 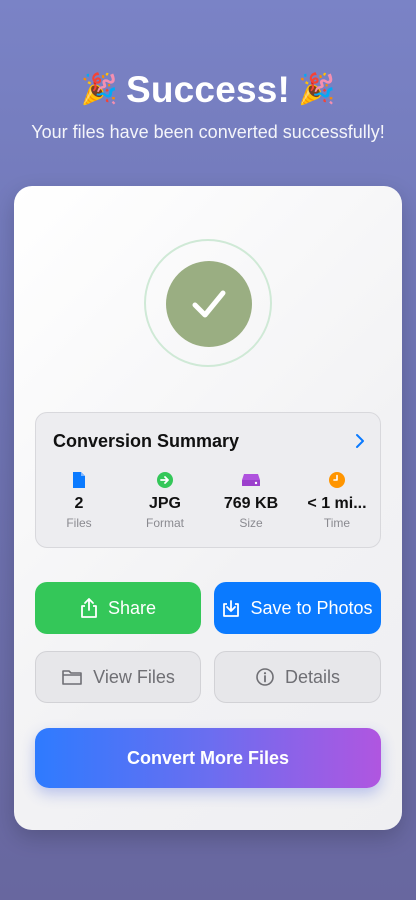 I want to click on share-button: Share, so click(x=118, y=608).